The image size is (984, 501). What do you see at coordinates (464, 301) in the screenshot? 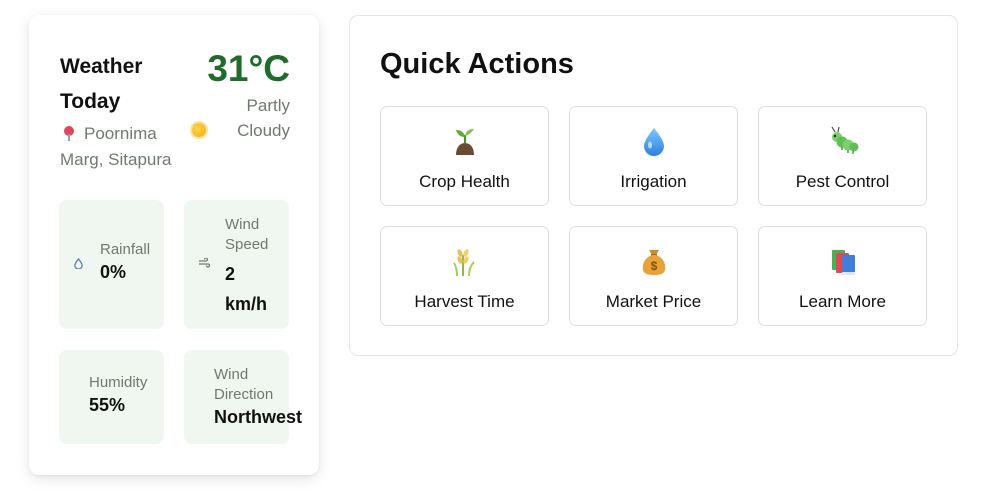
I see `harvest-time-label: Harvest Time` at bounding box center [464, 301].